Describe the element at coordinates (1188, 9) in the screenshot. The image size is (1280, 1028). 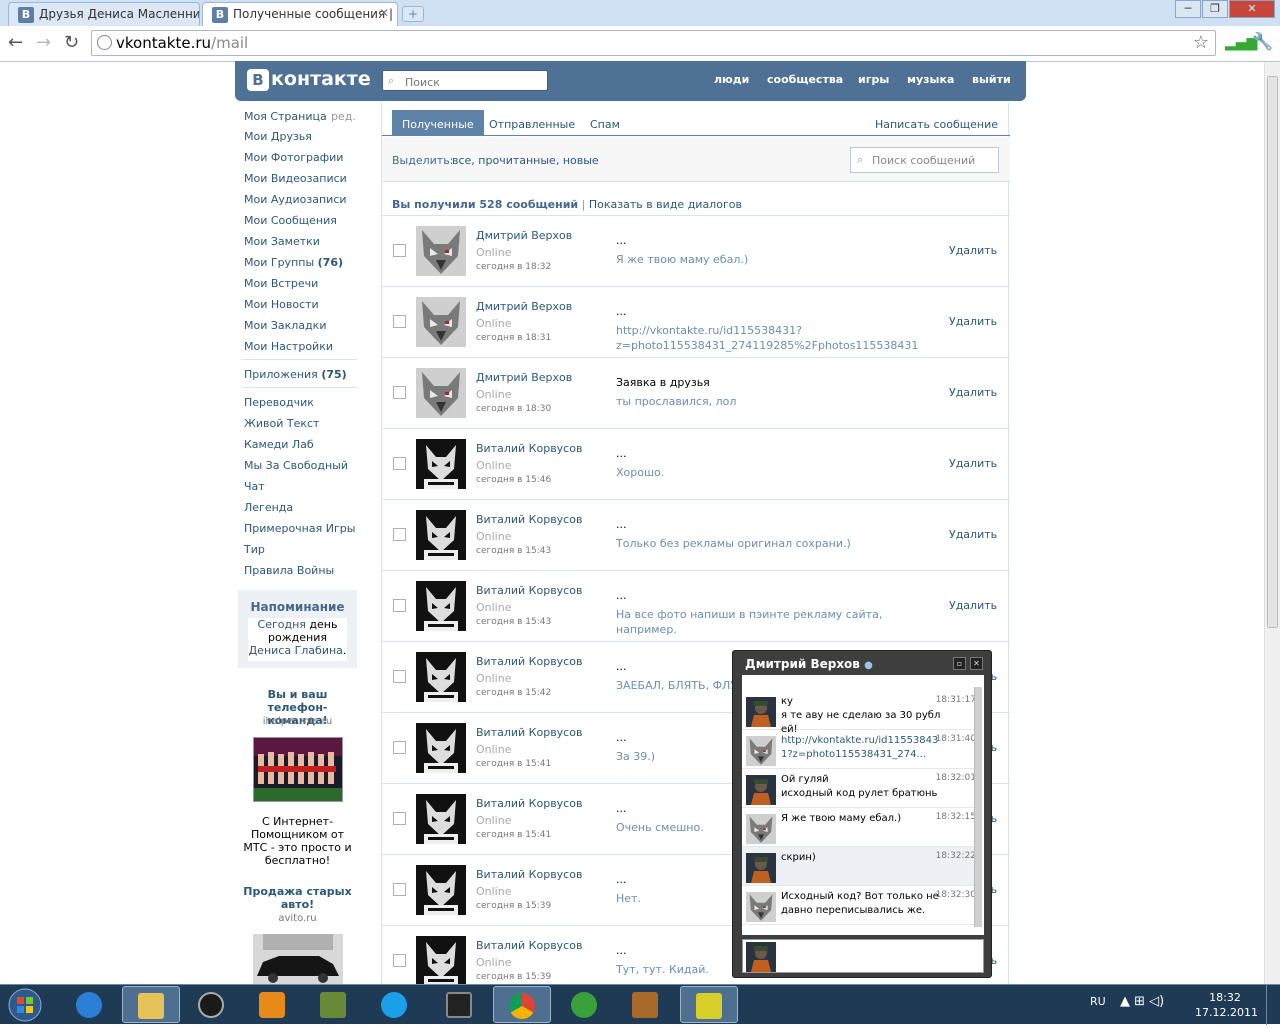
I see `window-minimize-button: ─` at that location.